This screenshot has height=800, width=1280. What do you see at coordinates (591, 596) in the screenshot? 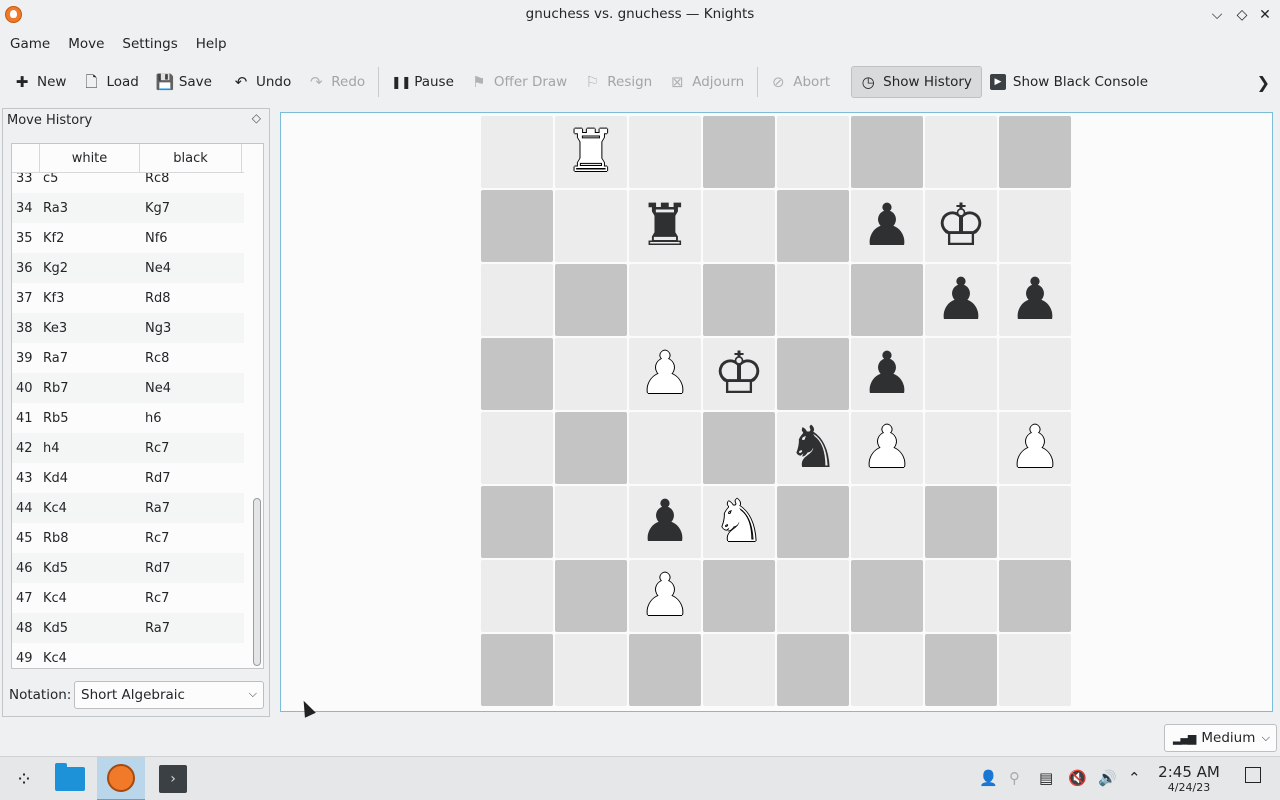
I see `board-square-b2` at bounding box center [591, 596].